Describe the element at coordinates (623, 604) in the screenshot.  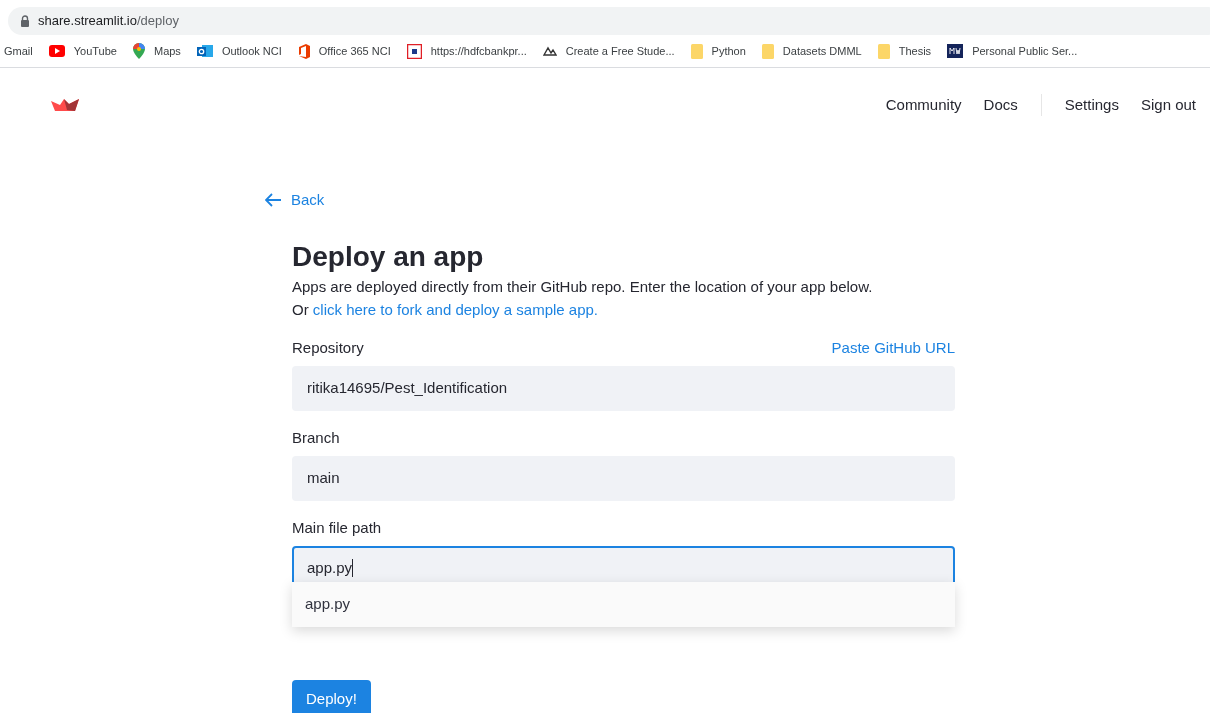
I see `suggestion-item: app.py` at that location.